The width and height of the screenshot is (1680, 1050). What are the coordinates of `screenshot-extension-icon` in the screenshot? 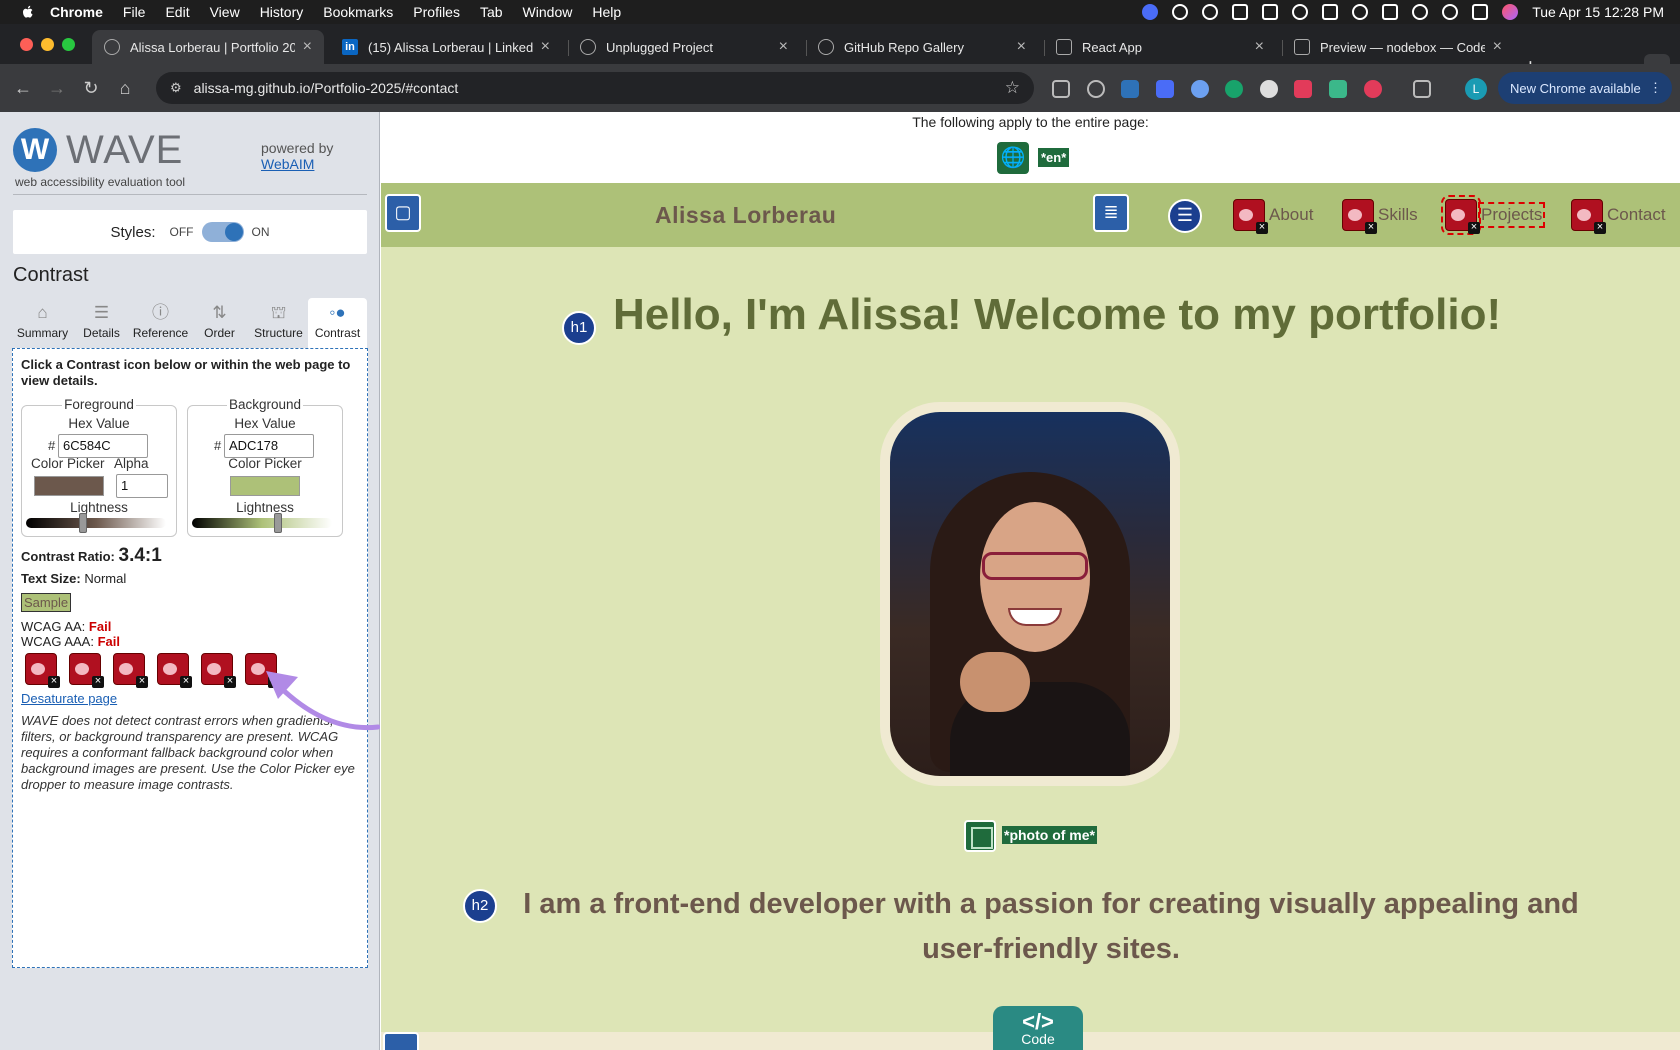 It's located at (1061, 89).